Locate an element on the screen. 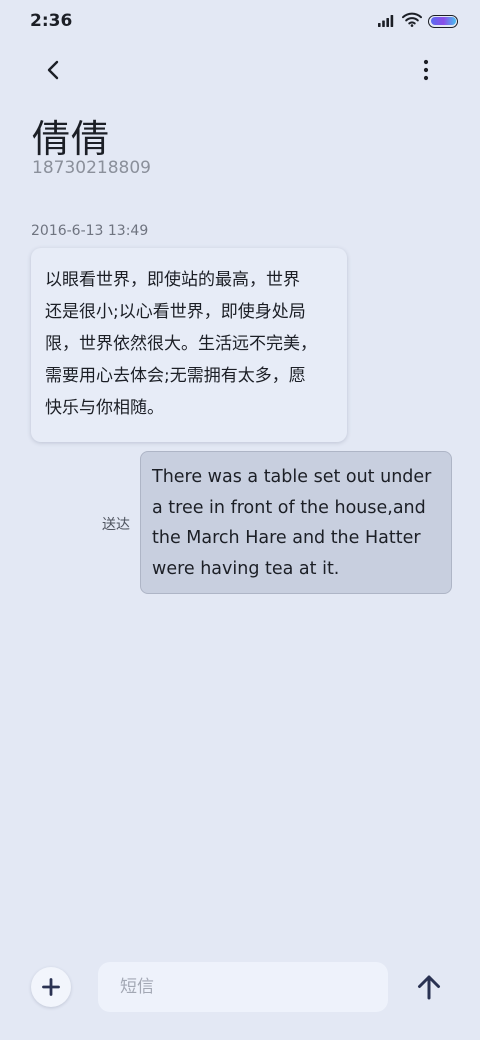 The height and width of the screenshot is (1040, 480). message-input-container is located at coordinates (243, 987).